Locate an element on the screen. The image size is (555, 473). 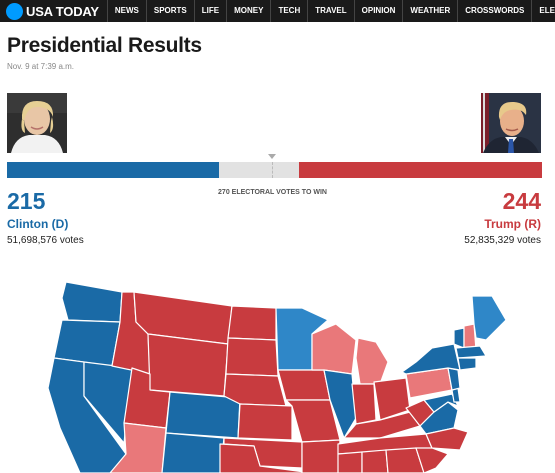
clinton-bar-segment is located at coordinates (113, 170).